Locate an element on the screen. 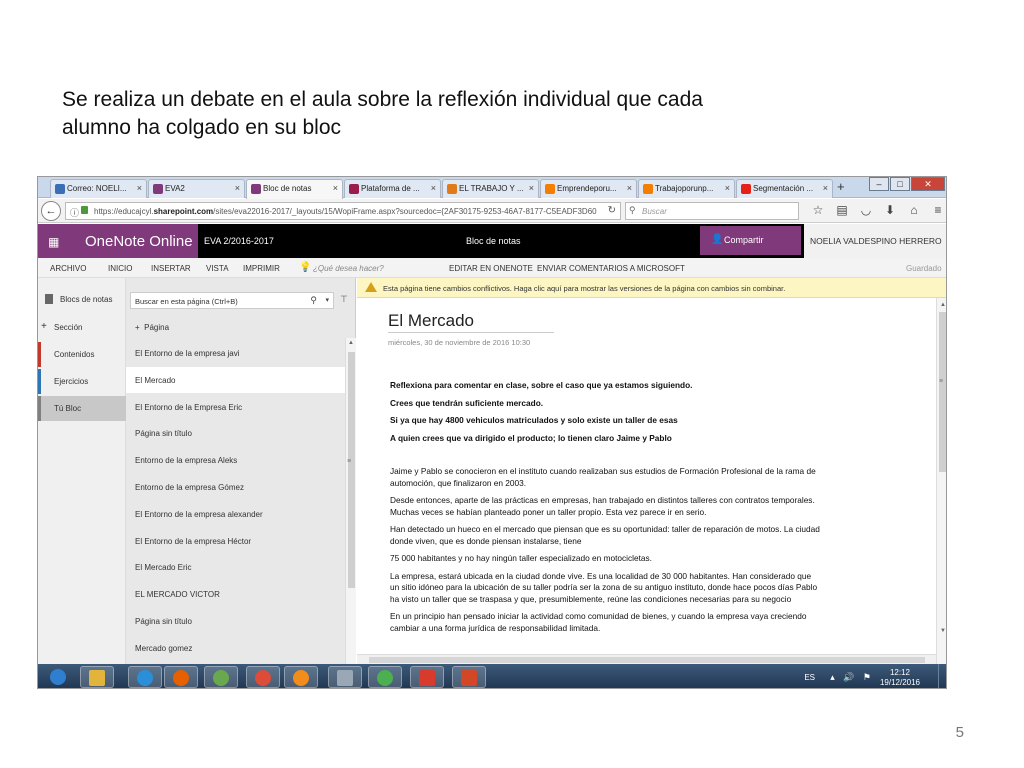 The height and width of the screenshot is (768, 1024). pocket-icon: ◡ is located at coordinates (866, 210).